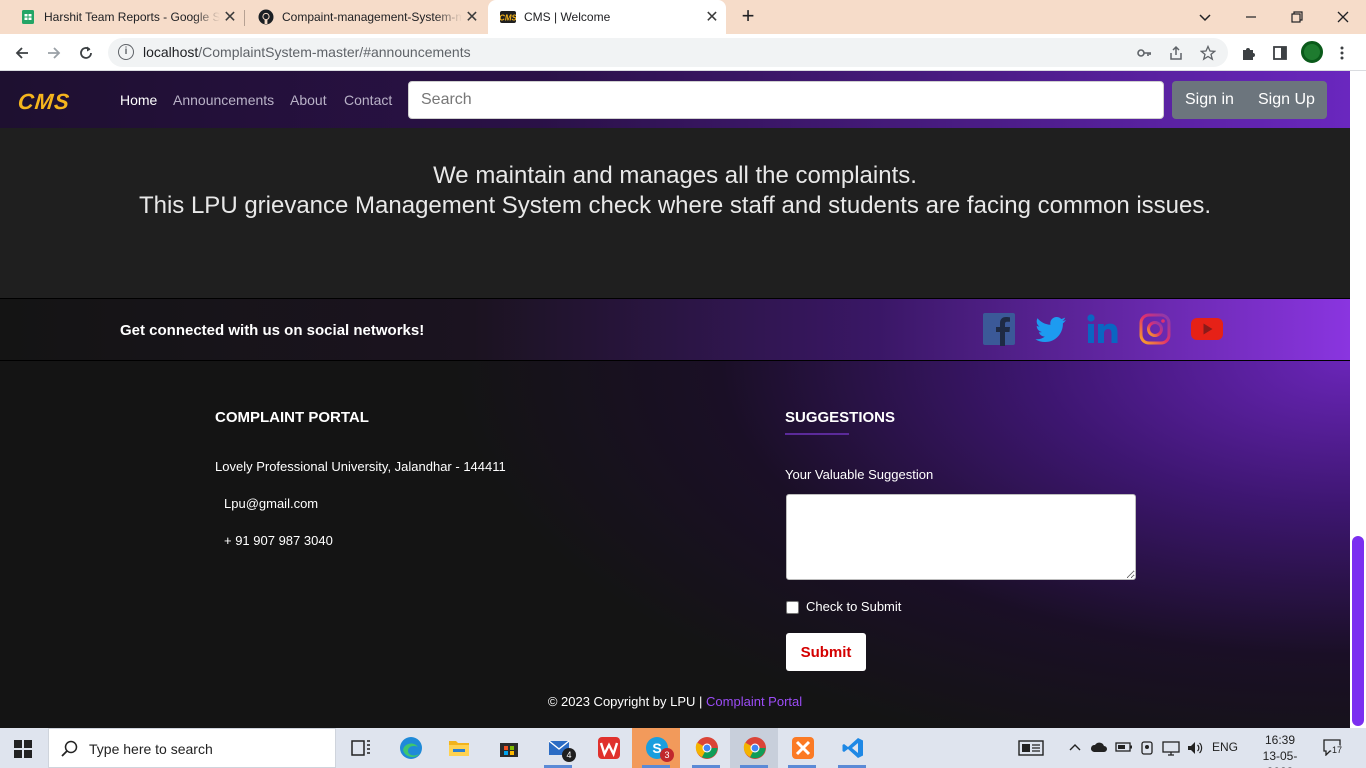  I want to click on reload-icon, so click(86, 52).